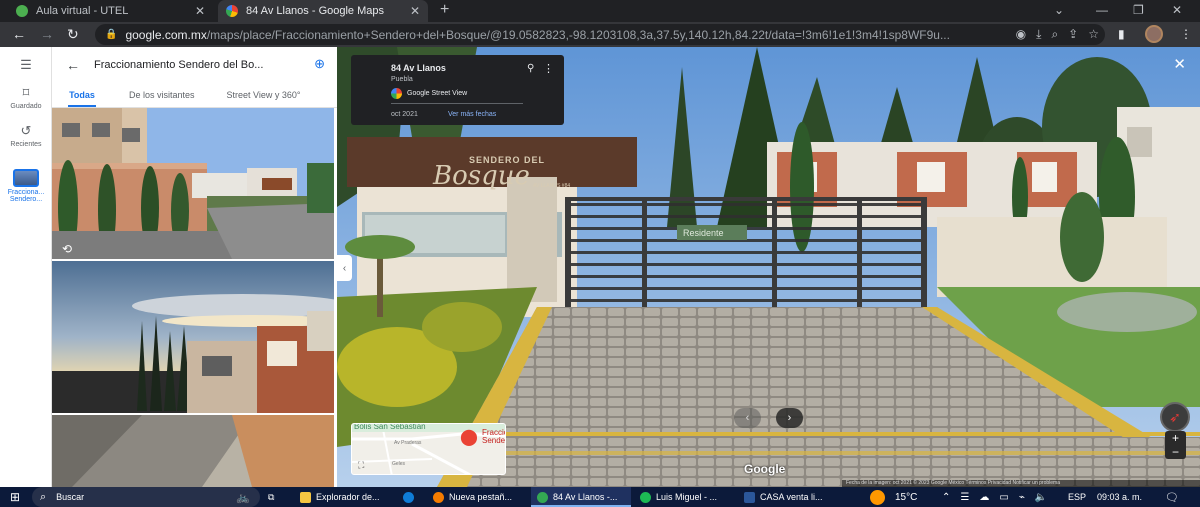  Describe the element at coordinates (946, 497) in the screenshot. I see `tray-chevron-icon: ⌃` at that location.